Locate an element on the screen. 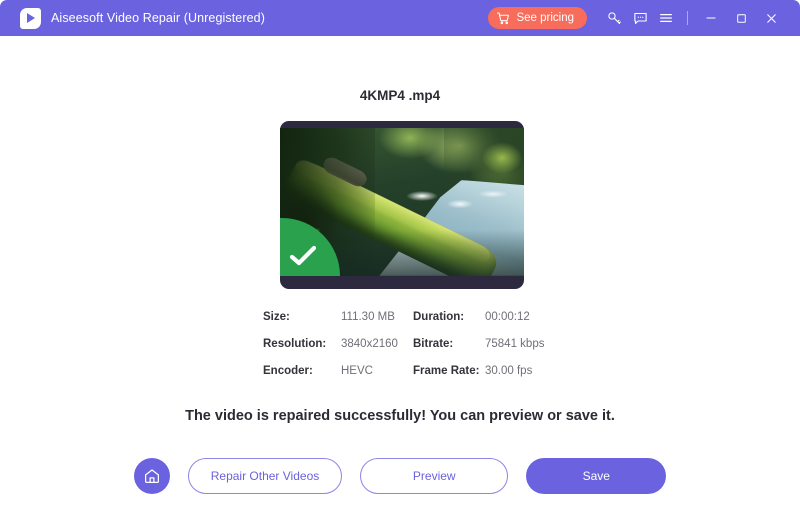 The image size is (800, 516). see-pricing-button: See pricing is located at coordinates (537, 18).